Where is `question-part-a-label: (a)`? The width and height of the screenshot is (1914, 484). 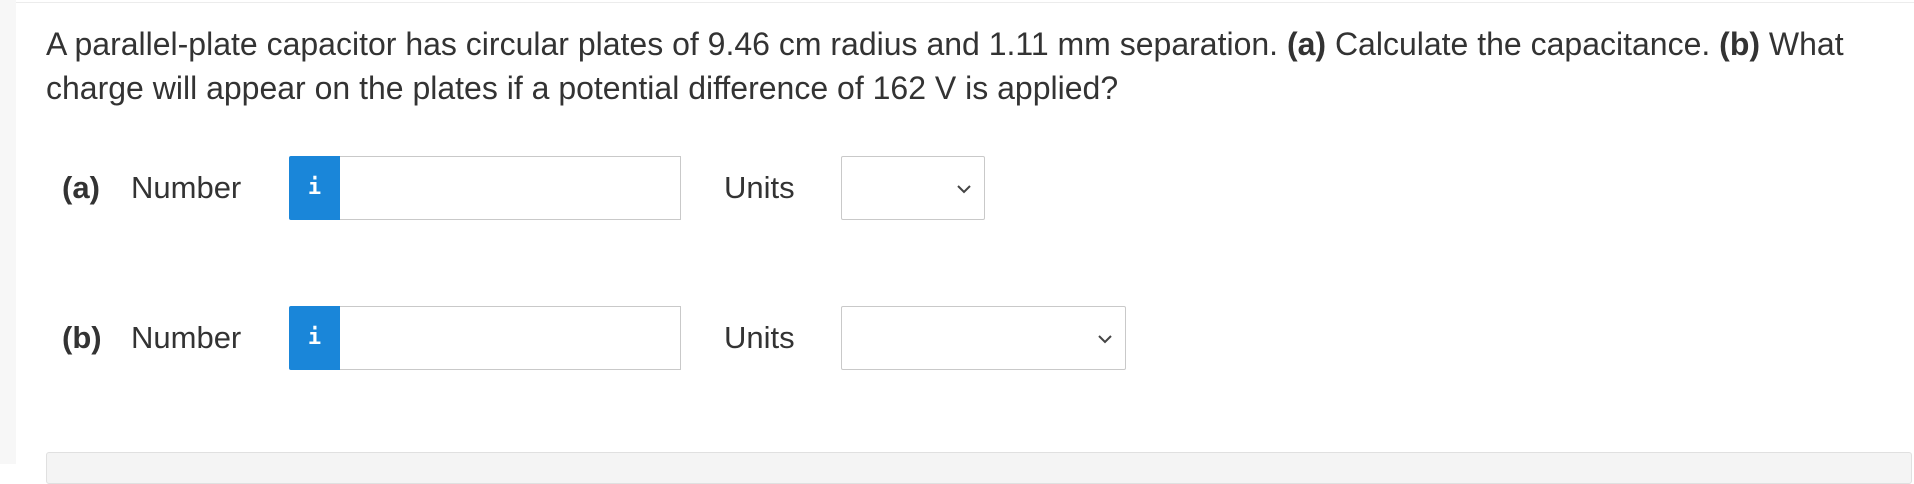
question-part-a-label: (a) is located at coordinates (1306, 44).